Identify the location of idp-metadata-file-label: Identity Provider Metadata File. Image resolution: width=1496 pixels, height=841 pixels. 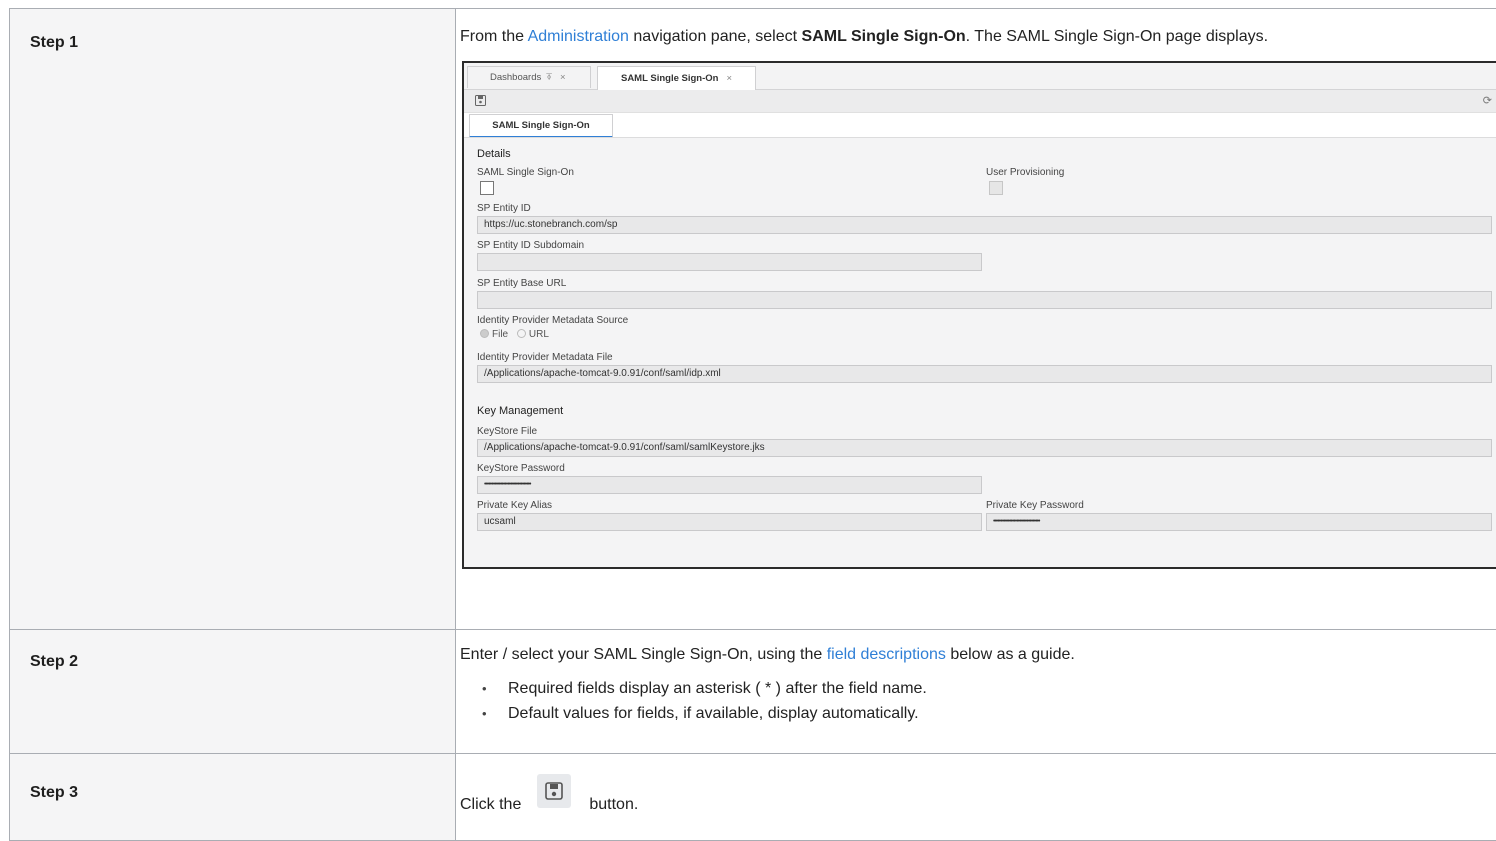
(545, 357).